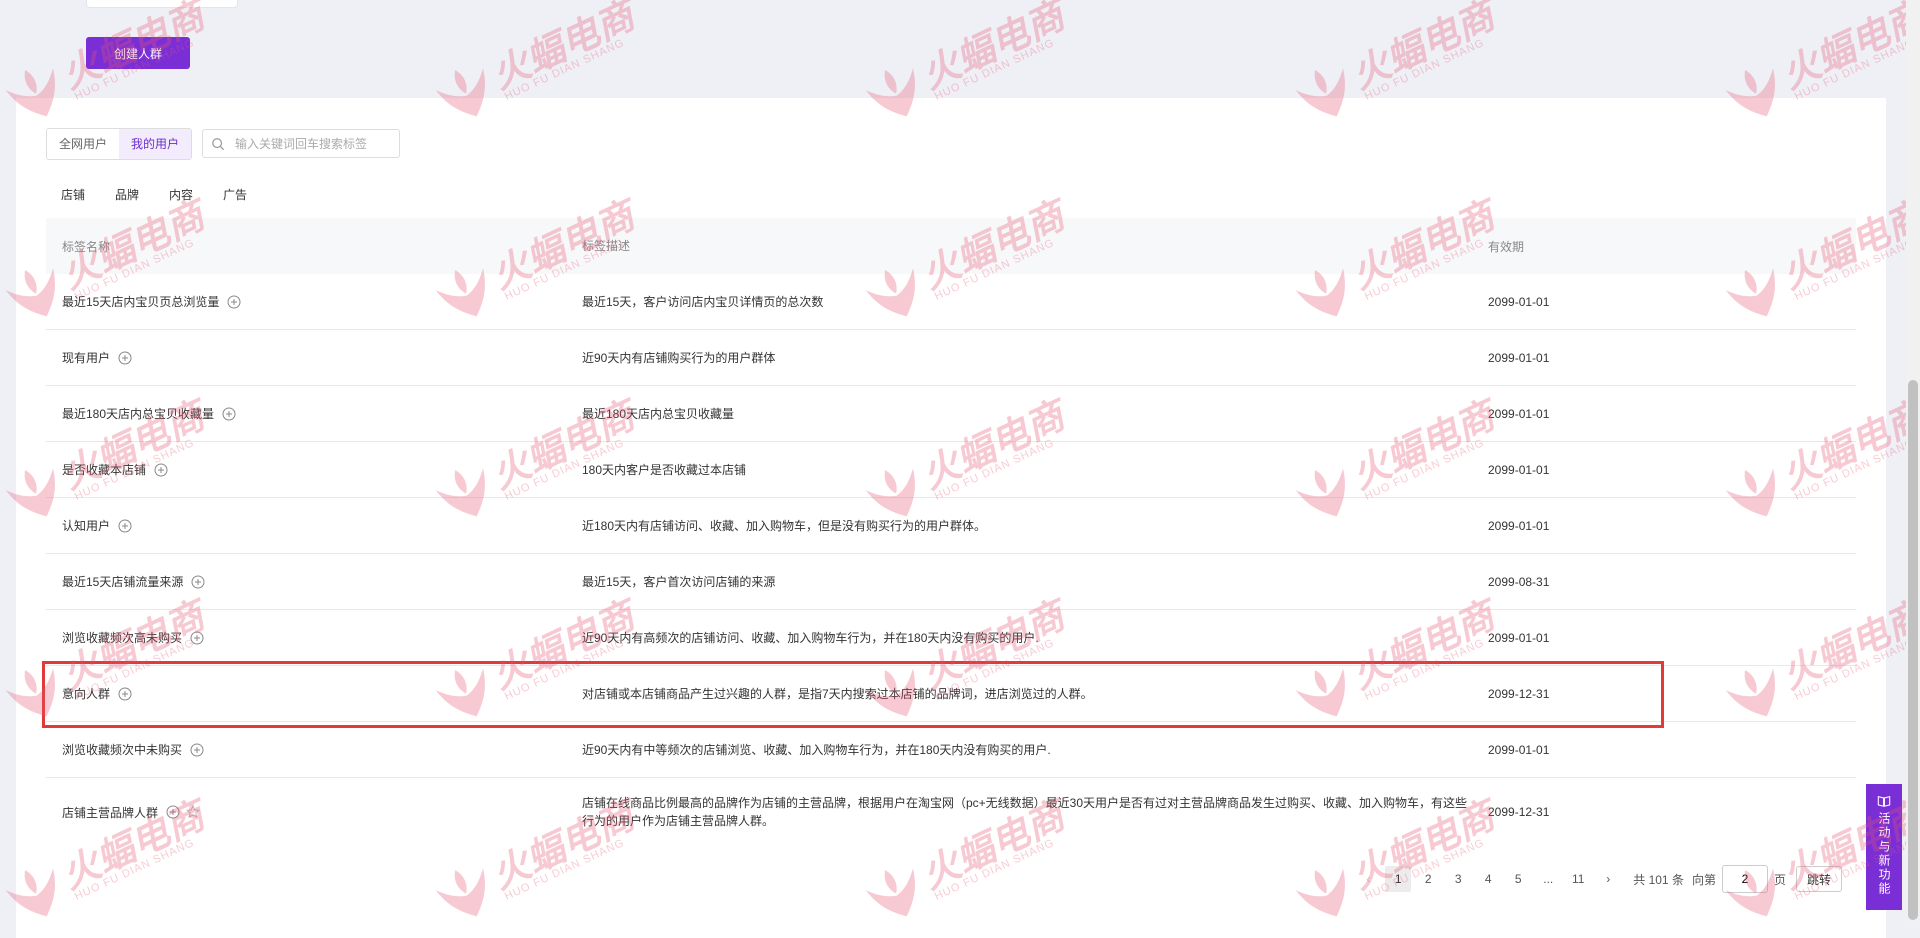 The image size is (1920, 938). Describe the element at coordinates (1428, 879) in the screenshot. I see `page-2: 2` at that location.